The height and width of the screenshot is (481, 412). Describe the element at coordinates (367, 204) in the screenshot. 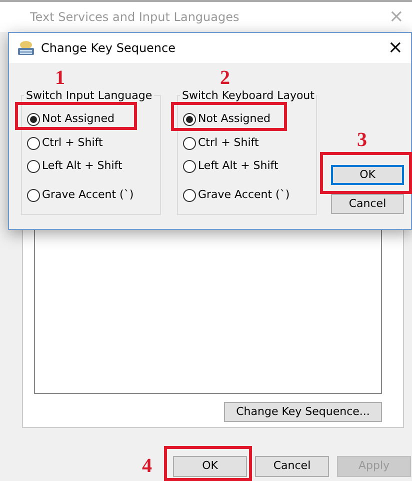

I see `dialog-button: Cancel` at that location.